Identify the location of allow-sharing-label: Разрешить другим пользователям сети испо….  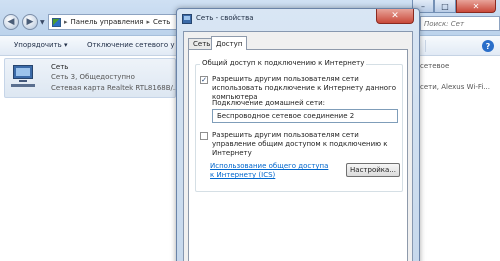
(305, 88).